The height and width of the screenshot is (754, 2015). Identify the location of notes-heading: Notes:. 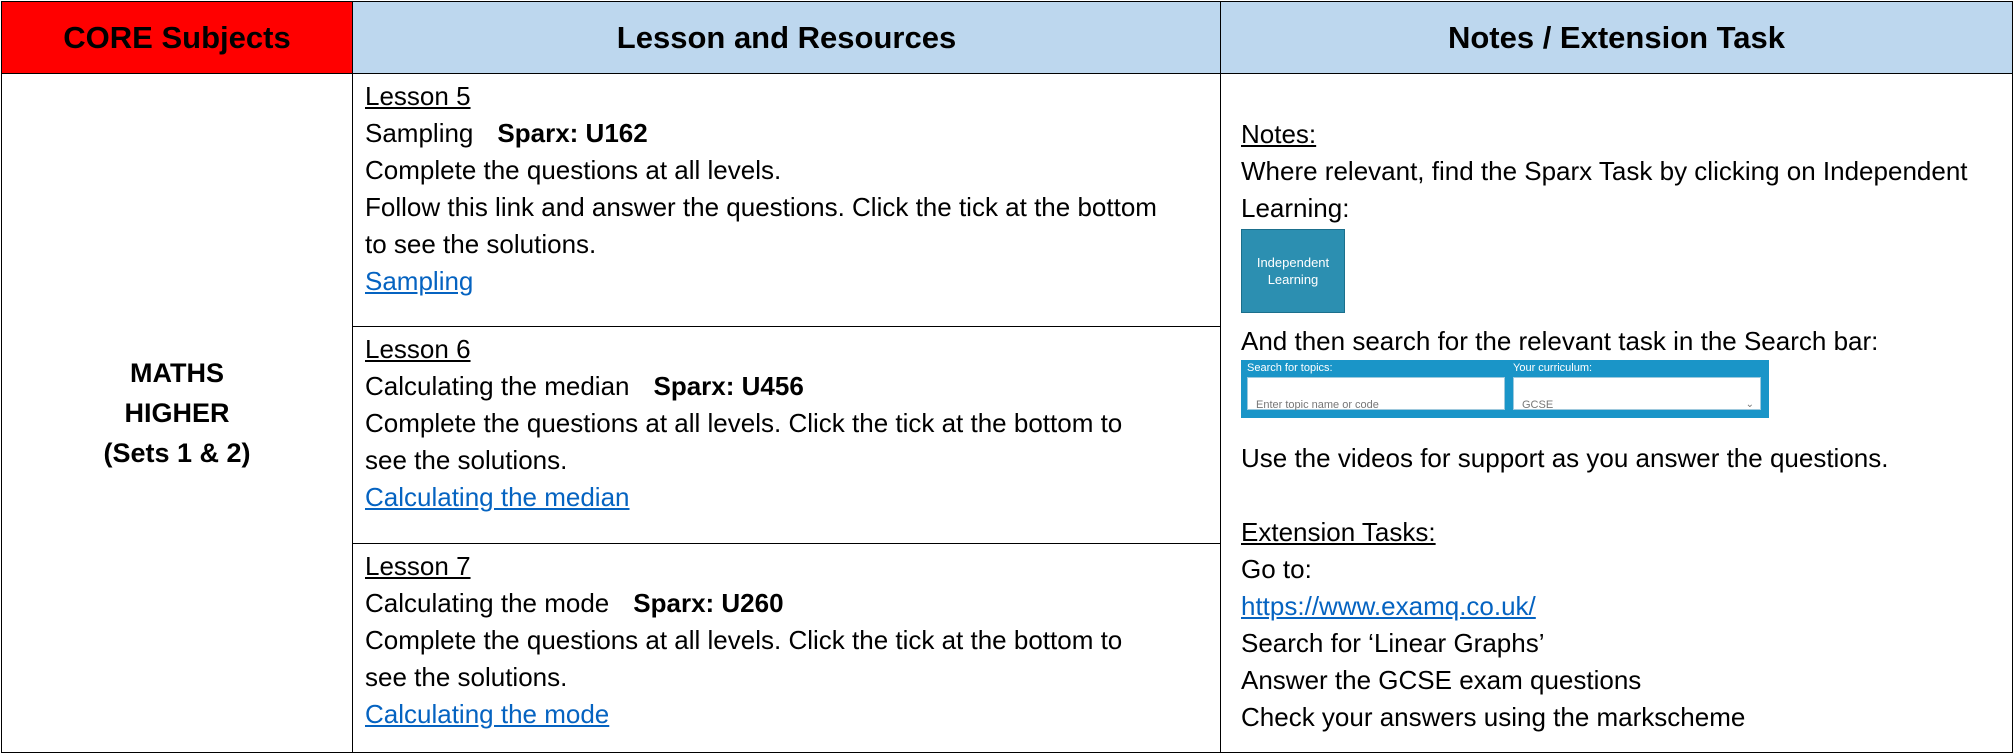
(1279, 134).